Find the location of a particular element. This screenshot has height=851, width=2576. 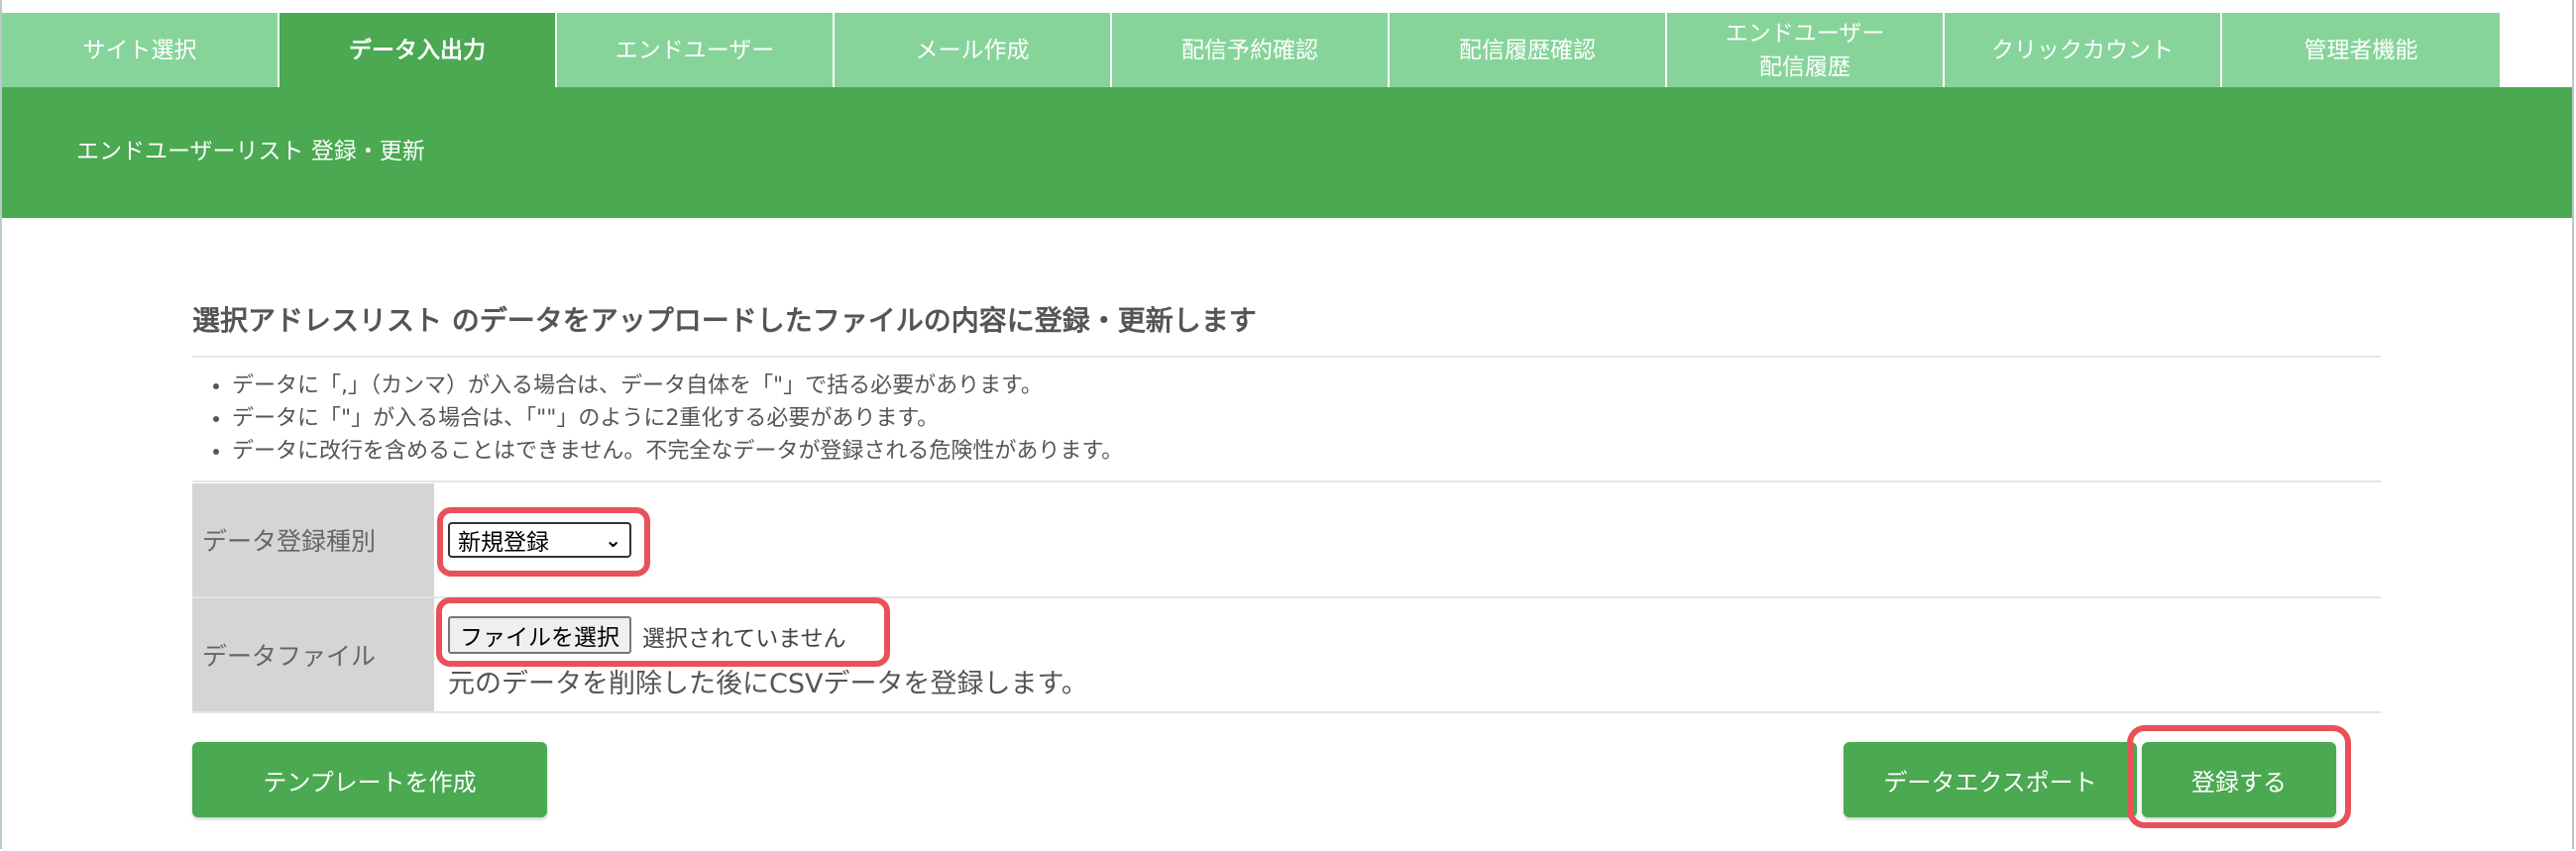

note-item: データに「,」（カンマ）が入る場合は、データ自体を「"」で括る必要があります。 is located at coordinates (677, 386).